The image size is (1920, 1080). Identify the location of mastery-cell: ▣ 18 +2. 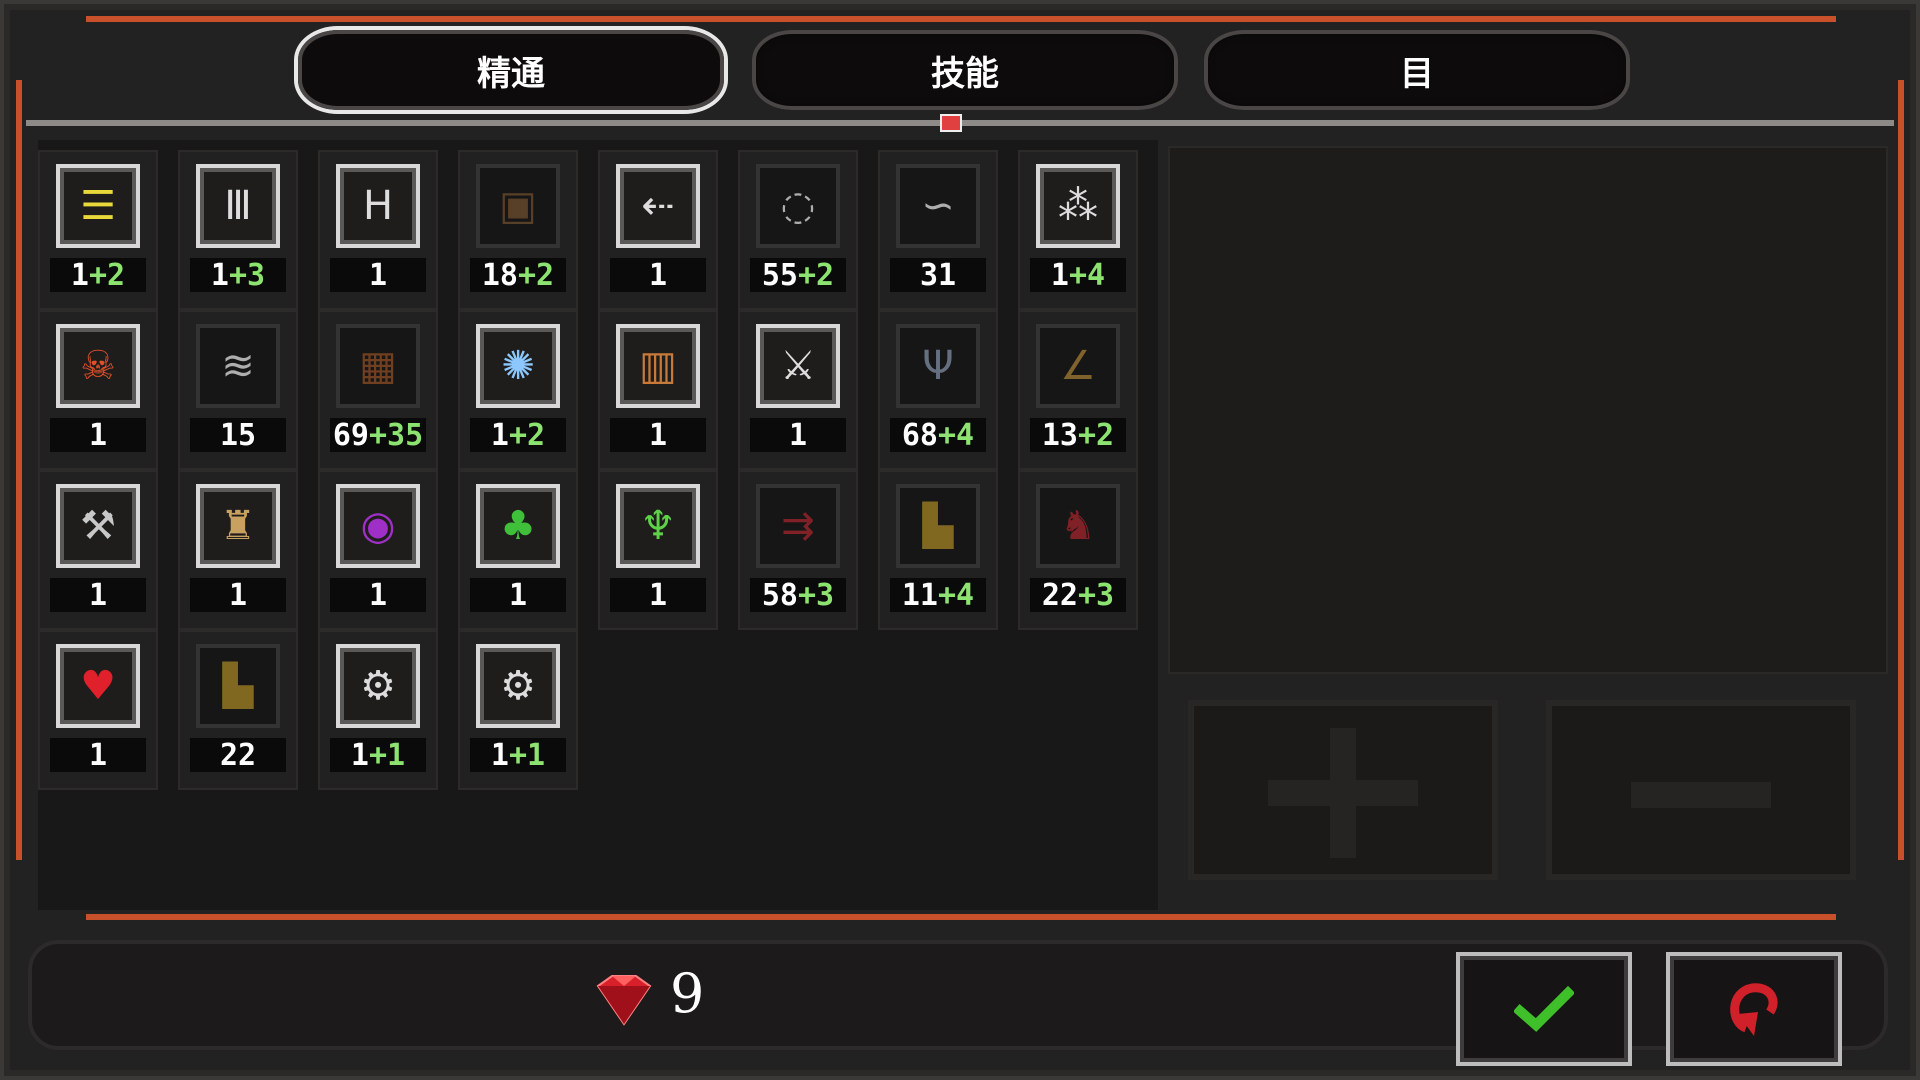
(518, 230).